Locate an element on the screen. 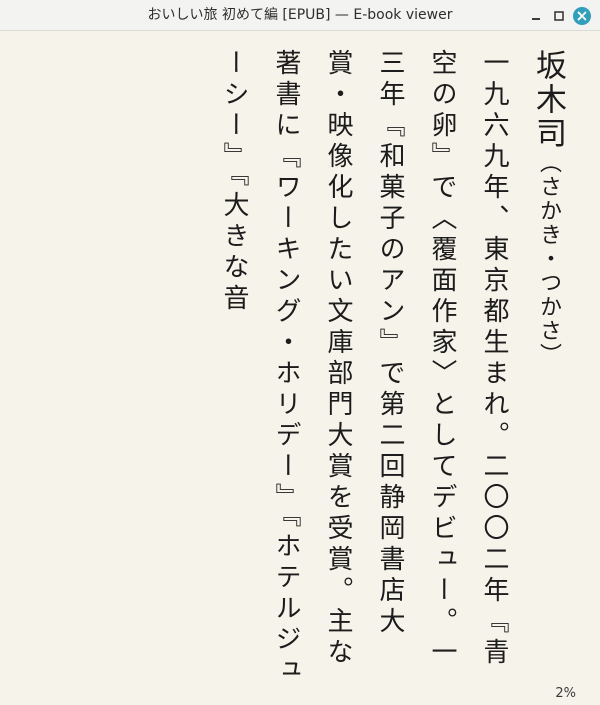  author-reading: （さかき・つかさ） is located at coordinates (548, 259).